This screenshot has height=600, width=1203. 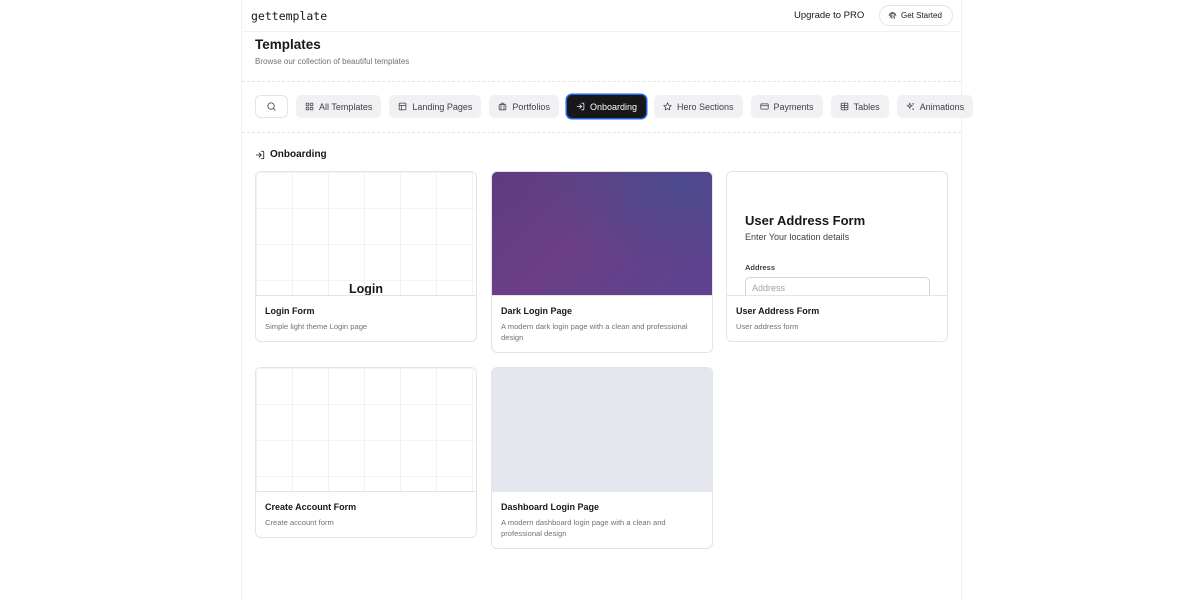 I want to click on section-heading: Onboarding, so click(x=291, y=154).